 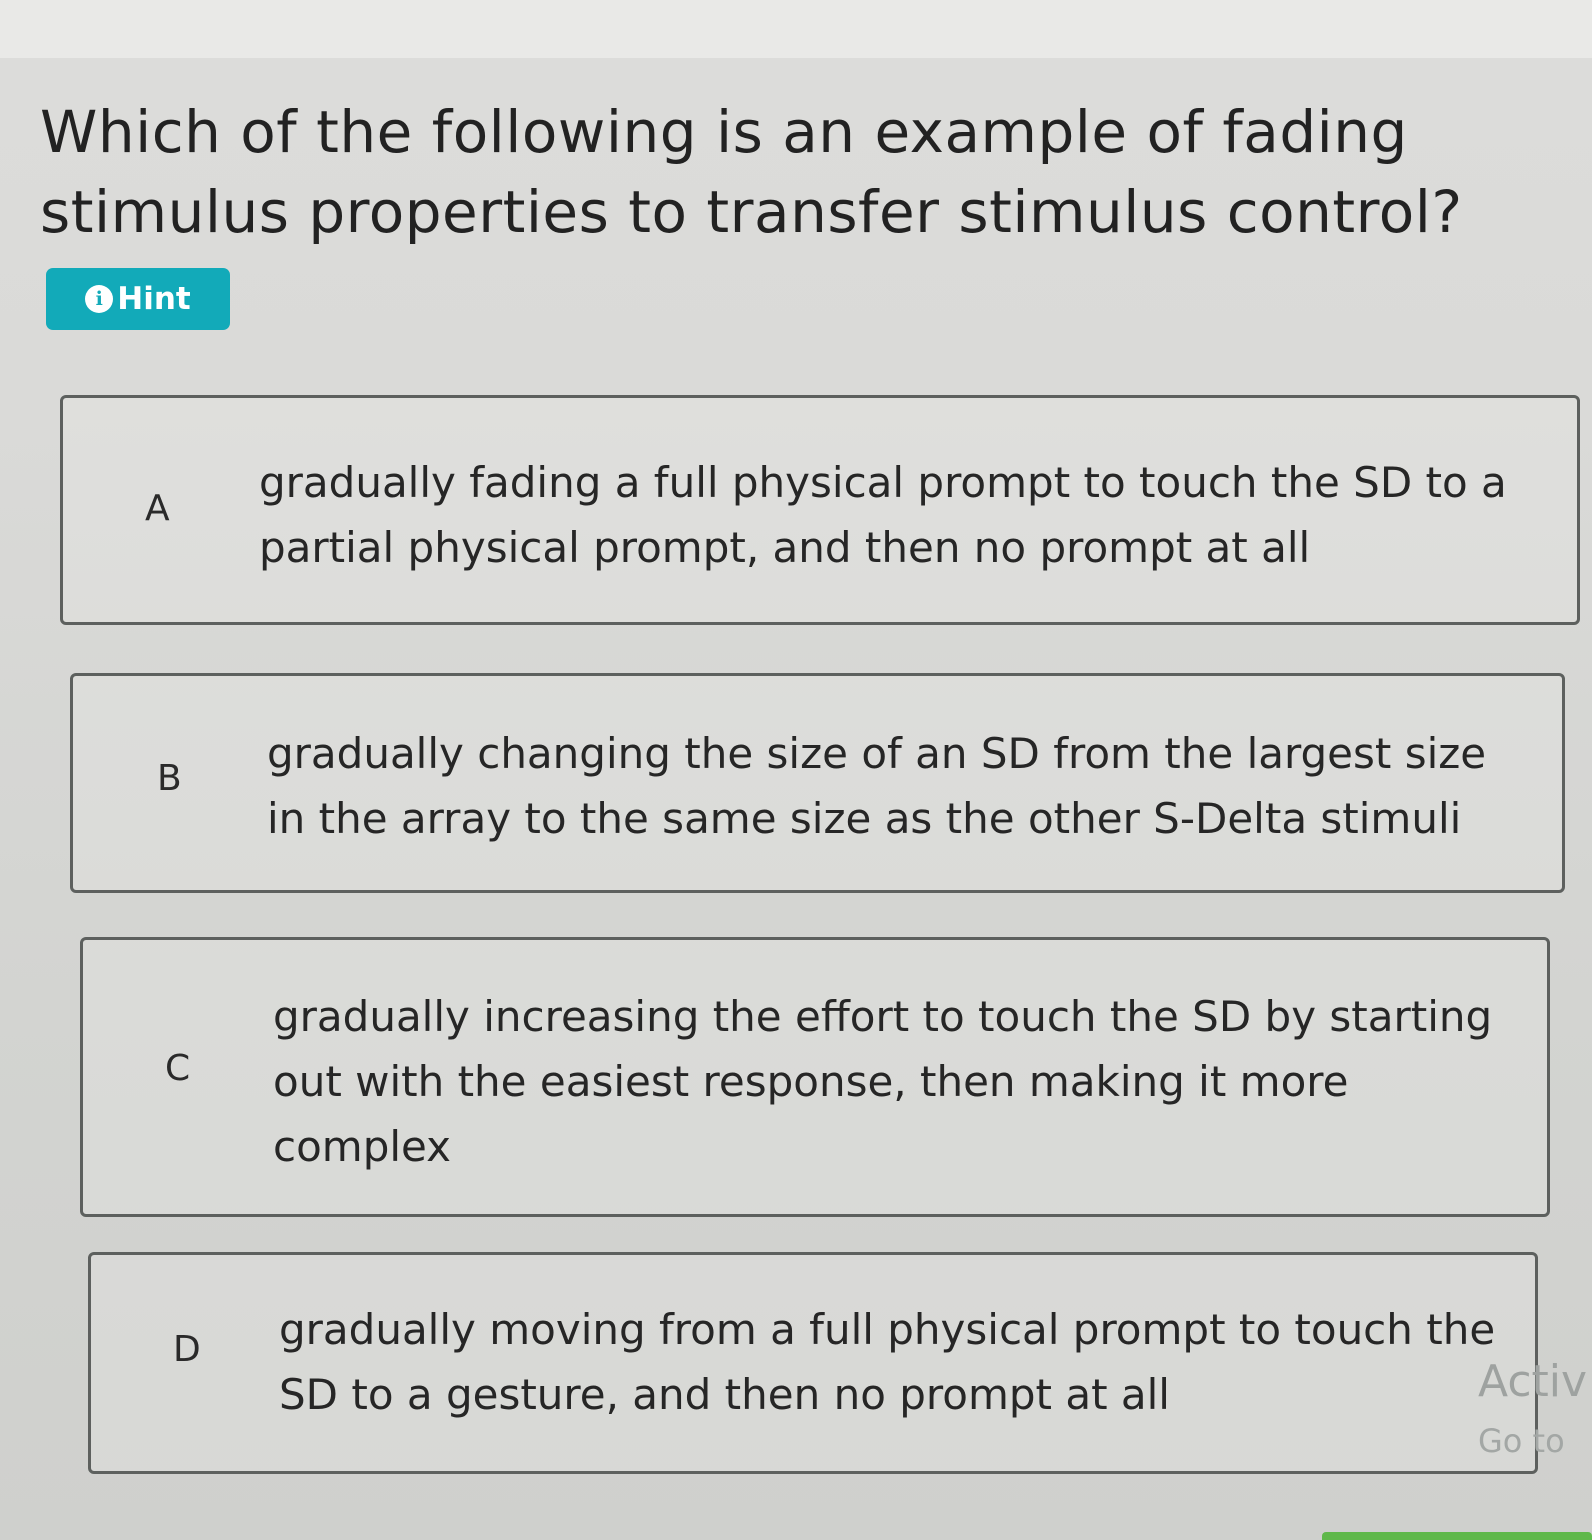 I want to click on activate-windows-subtext: Go to, so click(x=1521, y=1441).